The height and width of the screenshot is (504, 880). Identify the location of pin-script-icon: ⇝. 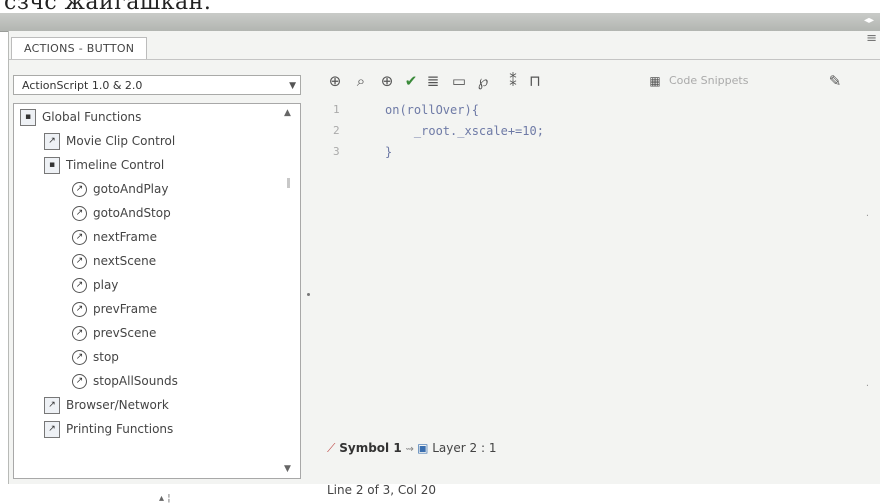
(412, 449).